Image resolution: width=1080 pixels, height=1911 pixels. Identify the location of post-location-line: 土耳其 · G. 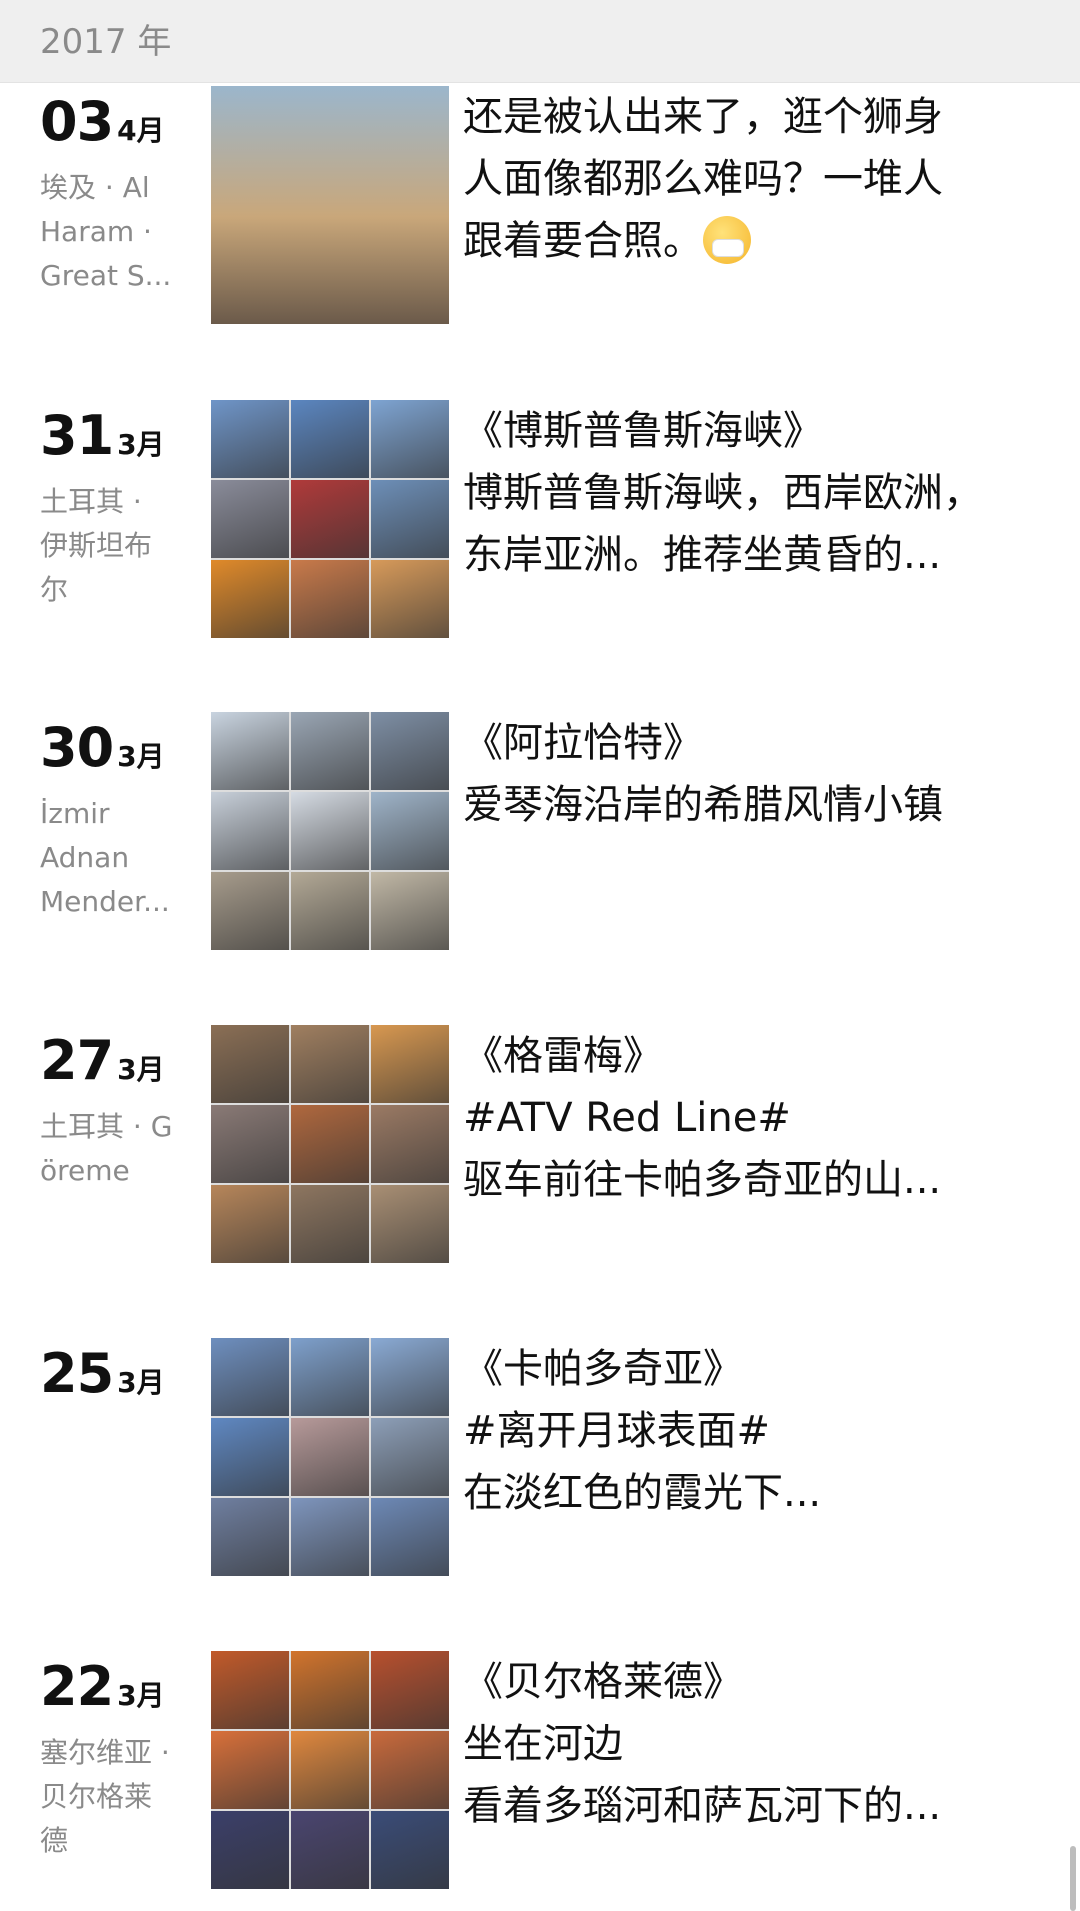
(106, 1126).